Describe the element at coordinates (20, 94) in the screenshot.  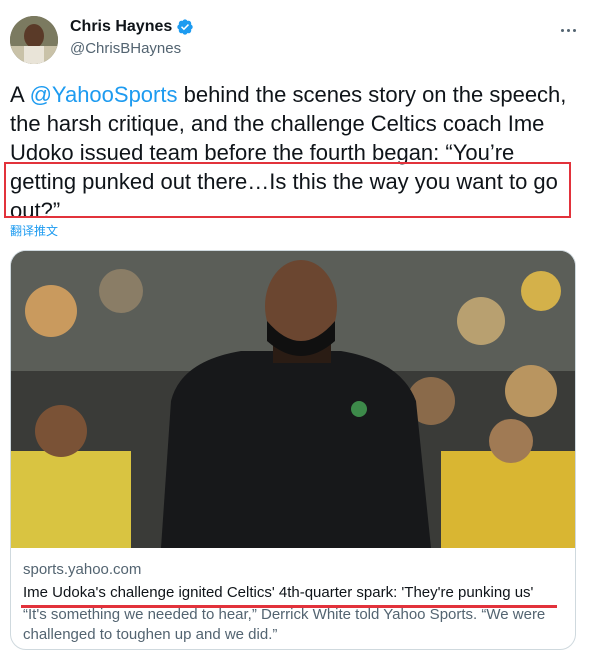
I see `tweet-text-prefix: A` at that location.